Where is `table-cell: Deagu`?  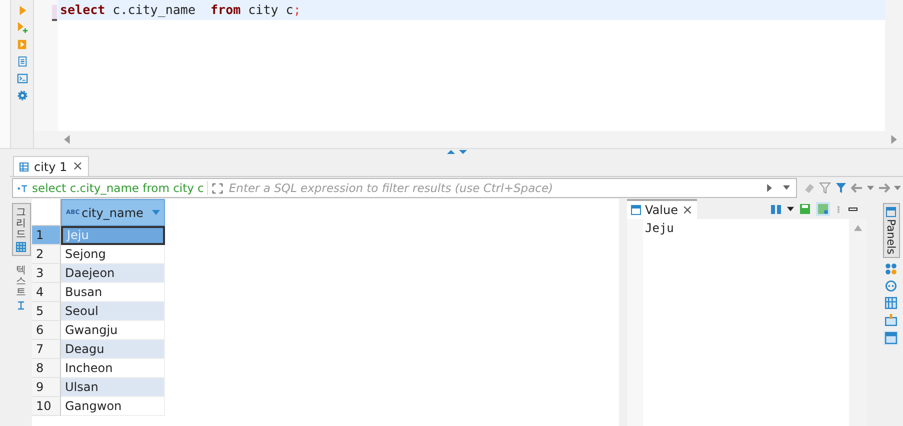
table-cell: Deagu is located at coordinates (113, 349).